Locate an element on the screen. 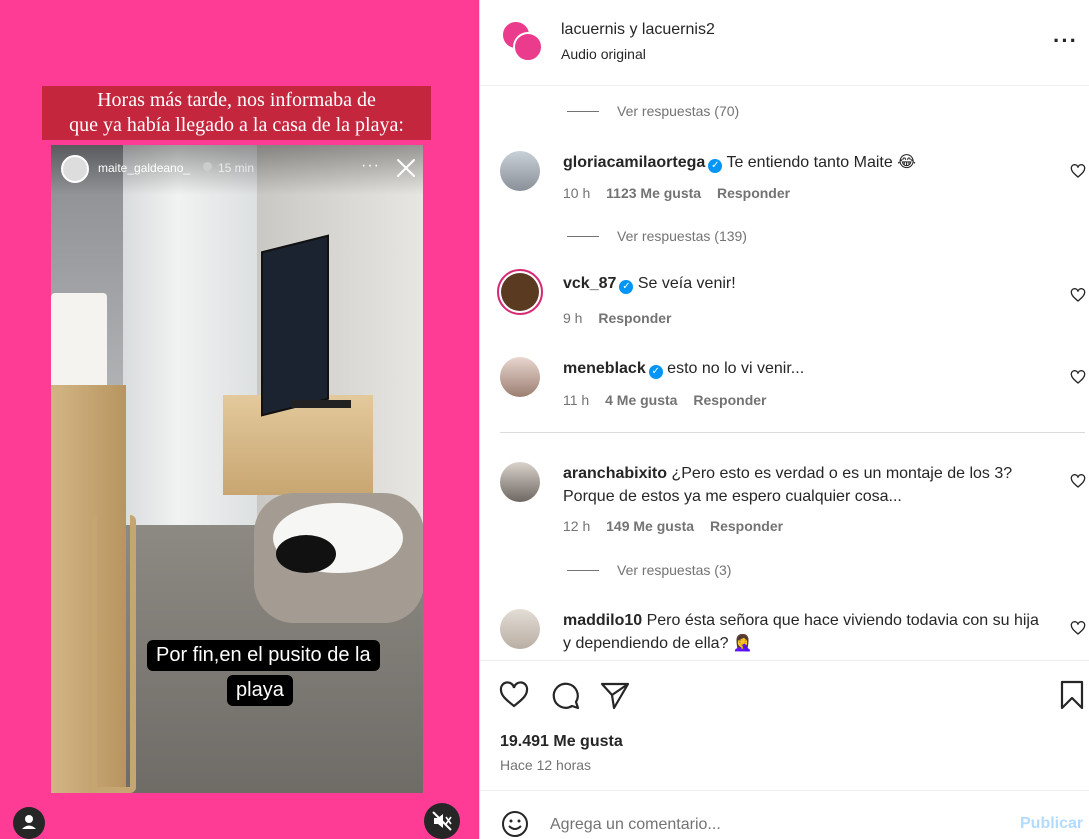 The height and width of the screenshot is (839, 1089). story-verified-icon is located at coordinates (207, 166).